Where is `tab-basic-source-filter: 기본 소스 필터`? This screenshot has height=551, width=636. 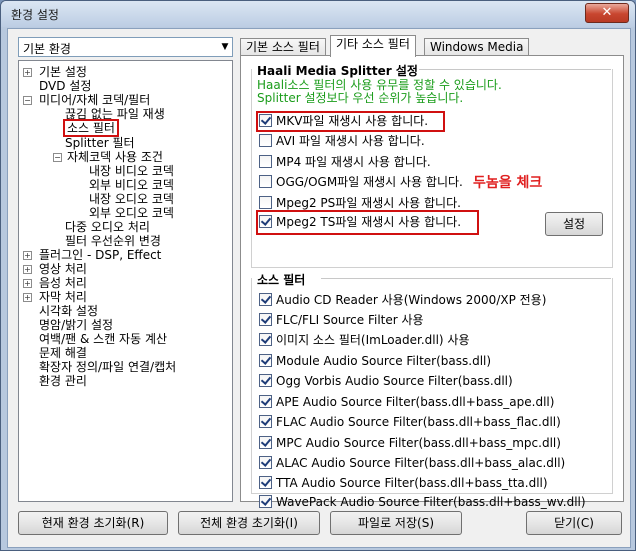 tab-basic-source-filter: 기본 소스 필터 is located at coordinates (283, 47).